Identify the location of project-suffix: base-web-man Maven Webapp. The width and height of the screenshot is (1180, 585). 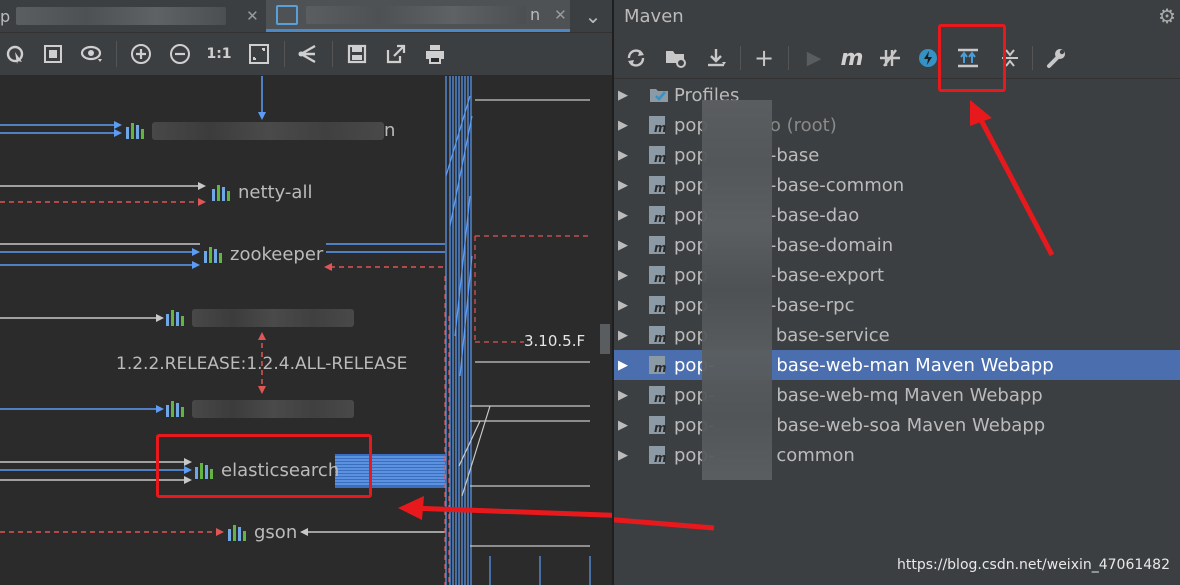
(915, 365).